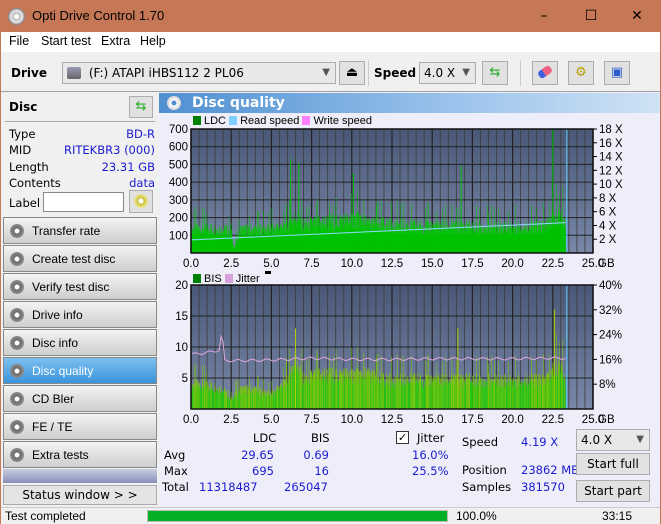 The image size is (661, 524). I want to click on drive-label: Drive, so click(29, 73).